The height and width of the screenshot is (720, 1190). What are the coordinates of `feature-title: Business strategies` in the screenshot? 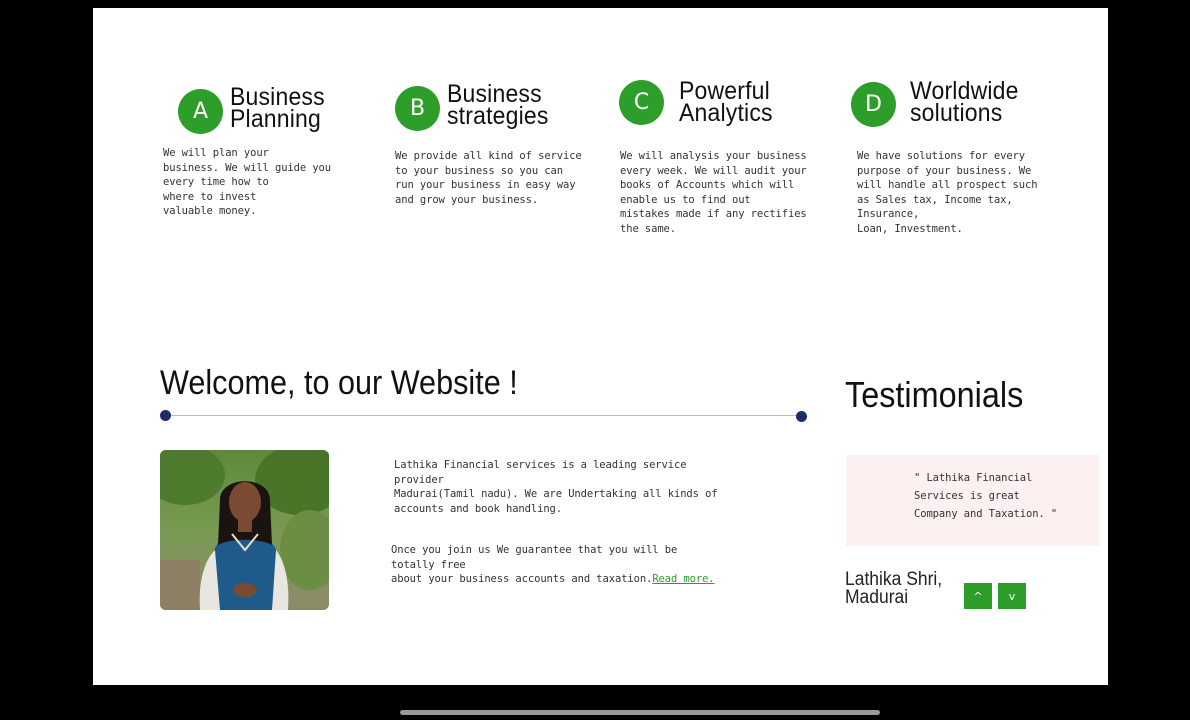 It's located at (539, 106).